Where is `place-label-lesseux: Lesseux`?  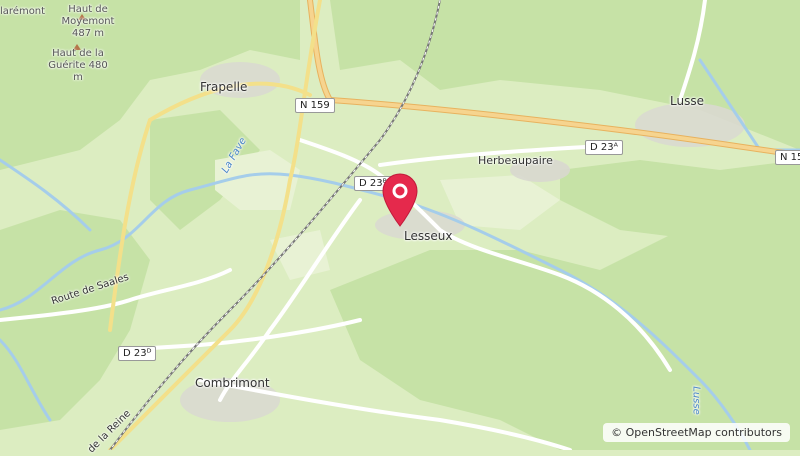
place-label-lesseux: Lesseux is located at coordinates (428, 236).